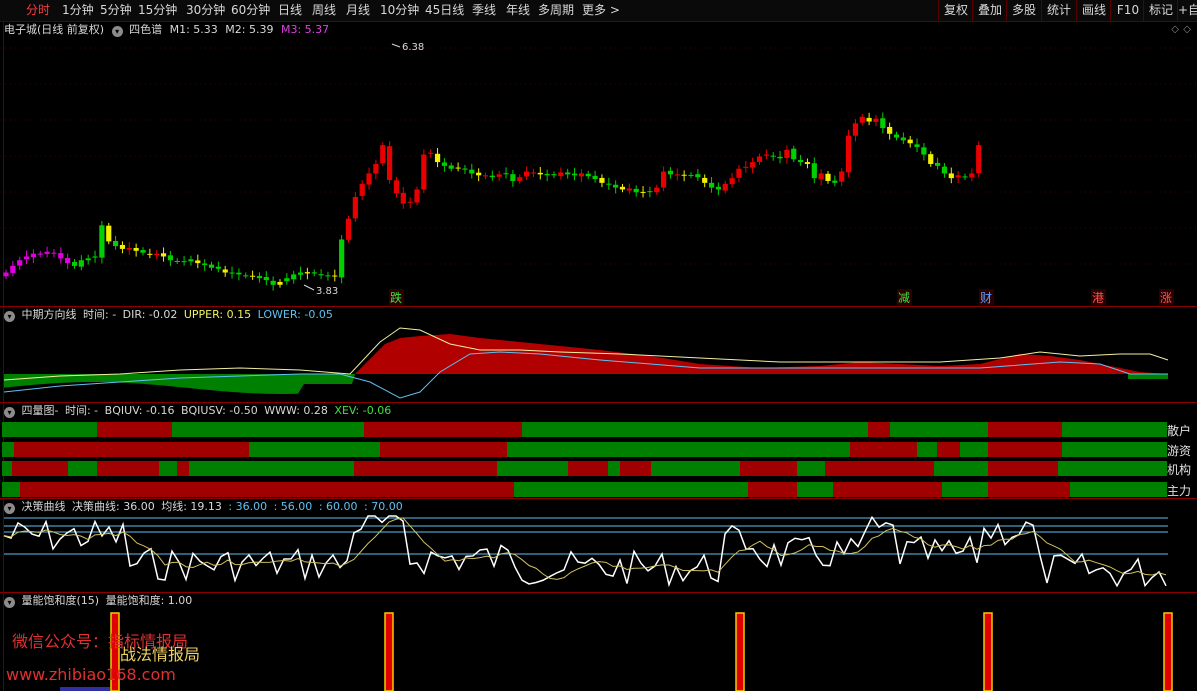 The height and width of the screenshot is (691, 1197). Describe the element at coordinates (9, 508) in the screenshot. I see `panel4-menu-icon: ▾` at that location.